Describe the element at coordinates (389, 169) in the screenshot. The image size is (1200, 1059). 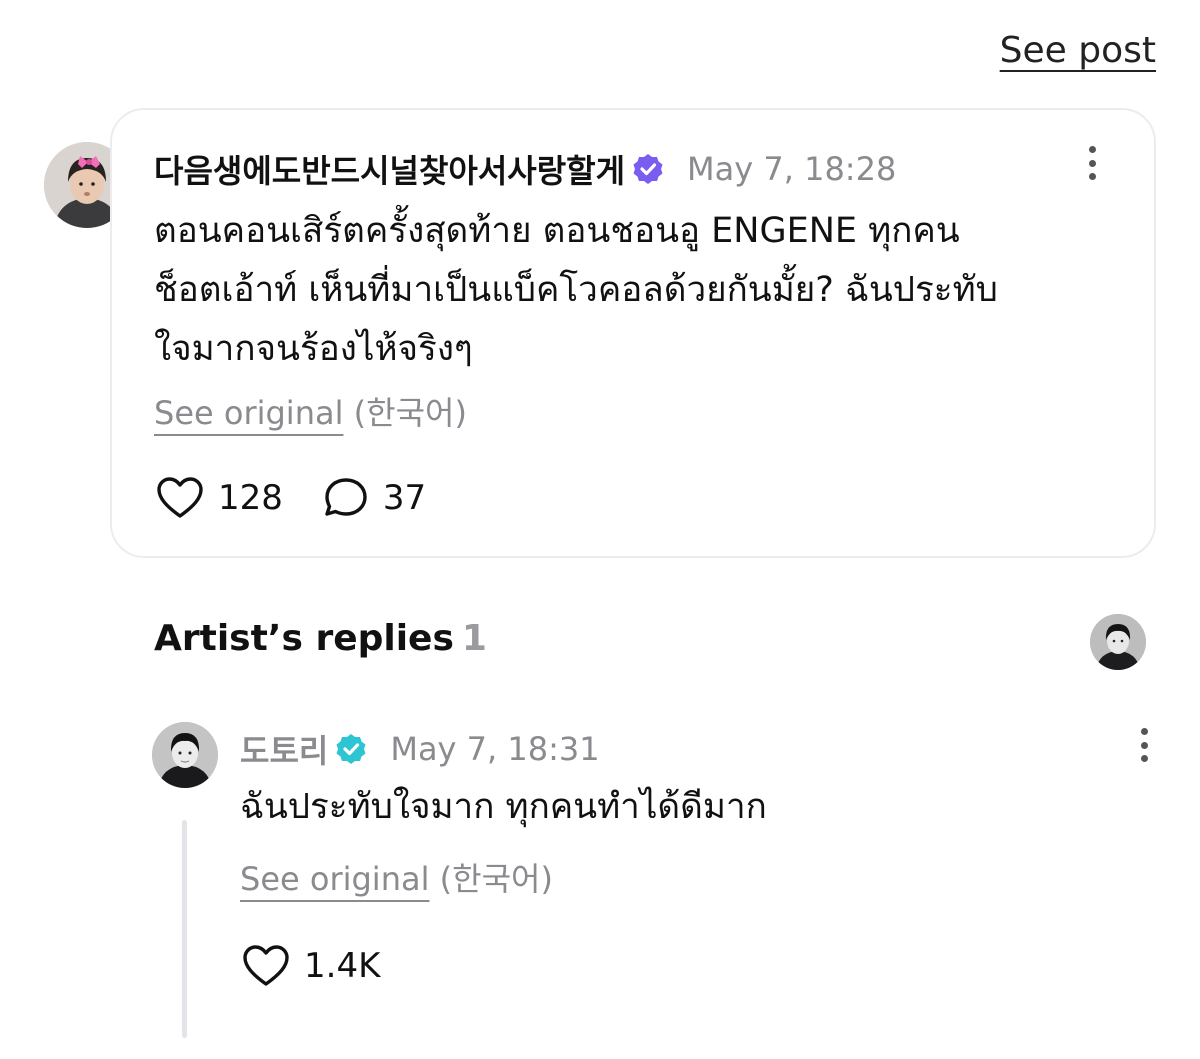
I see `post-username: 다음생에도반드시널찾아서사랑할게` at that location.